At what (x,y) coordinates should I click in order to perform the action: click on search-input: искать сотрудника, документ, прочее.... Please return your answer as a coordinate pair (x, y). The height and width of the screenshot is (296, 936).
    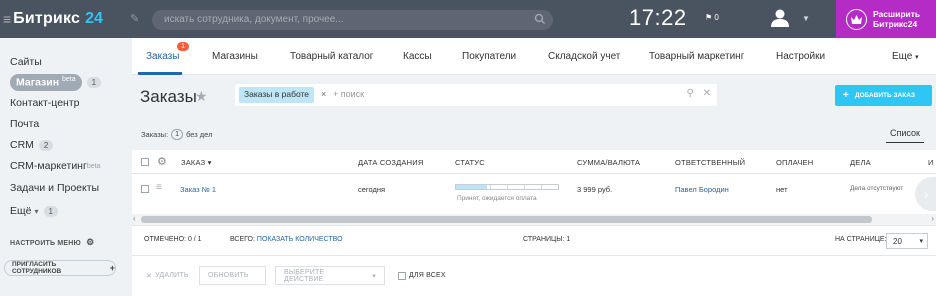
    Looking at the image, I should click on (352, 20).